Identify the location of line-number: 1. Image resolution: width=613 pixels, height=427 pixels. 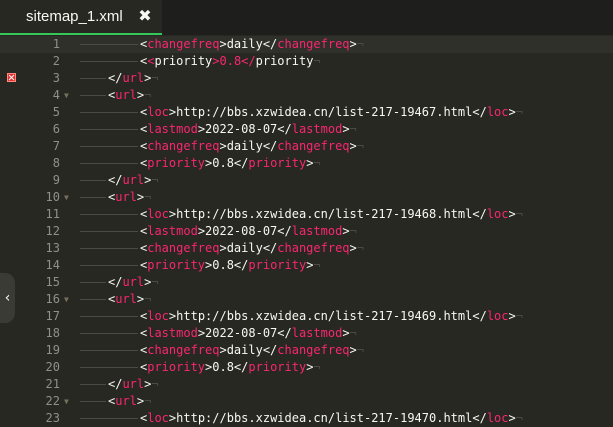
(56, 44).